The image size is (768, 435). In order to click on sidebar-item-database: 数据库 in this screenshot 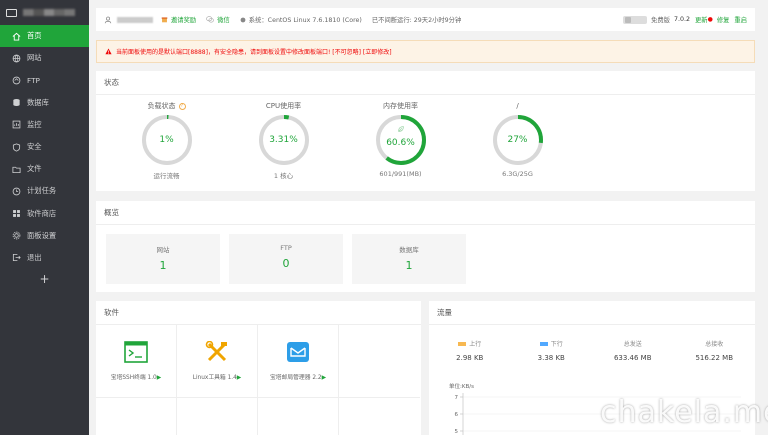, I will do `click(44, 103)`.